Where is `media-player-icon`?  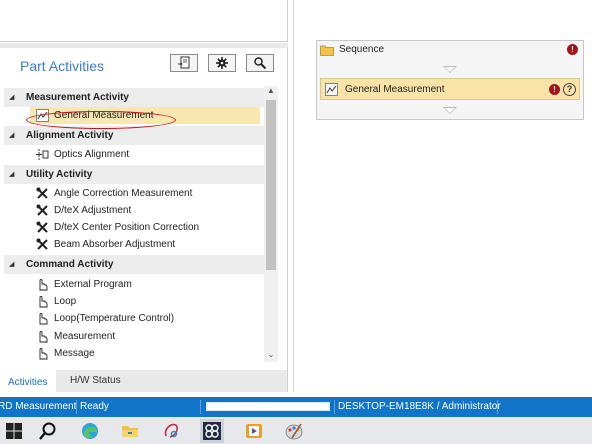 media-player-icon is located at coordinates (254, 431).